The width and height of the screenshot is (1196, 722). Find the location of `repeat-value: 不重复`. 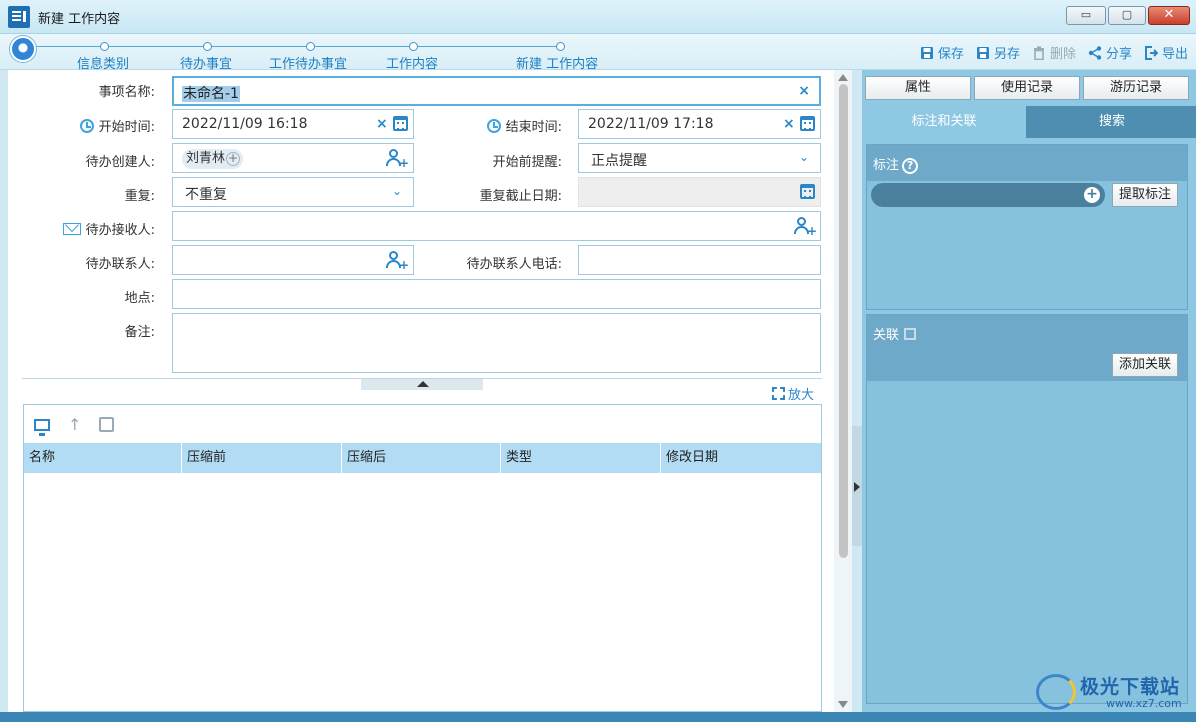

repeat-value: 不重复 is located at coordinates (206, 195).